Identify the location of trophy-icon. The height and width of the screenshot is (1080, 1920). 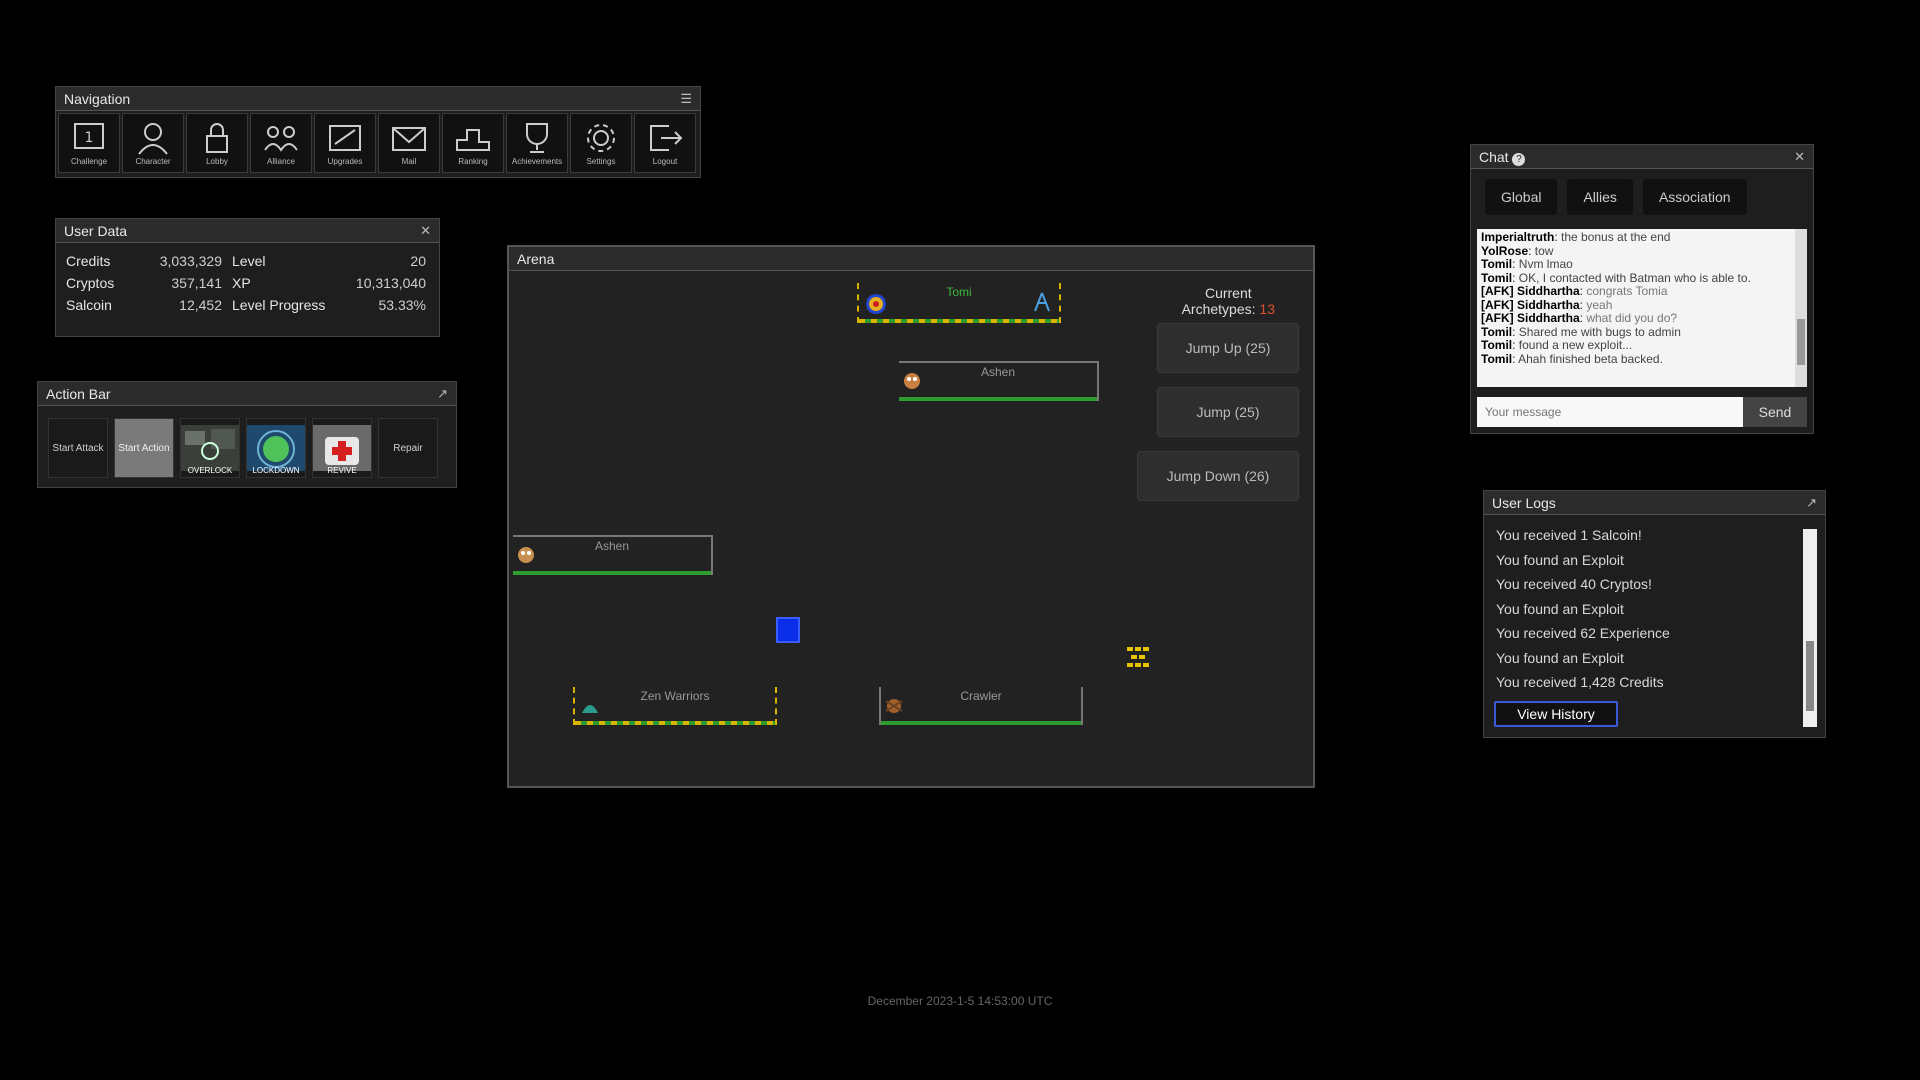
(537, 138).